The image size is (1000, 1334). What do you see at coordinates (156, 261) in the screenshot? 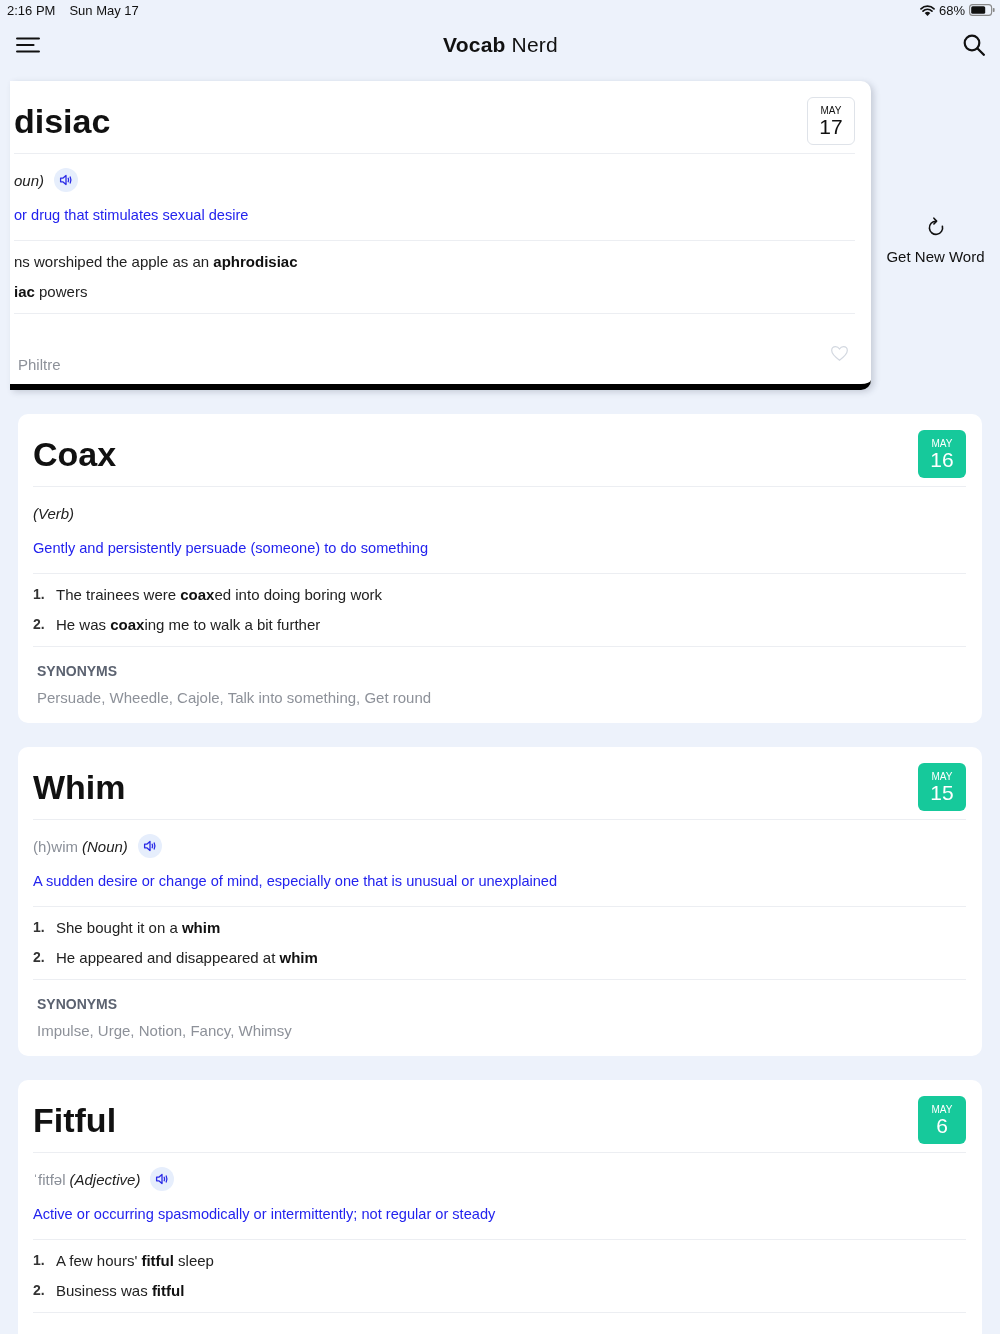
I see `example-sentence: ns worshiped the apple as an aphrodisiac` at bounding box center [156, 261].